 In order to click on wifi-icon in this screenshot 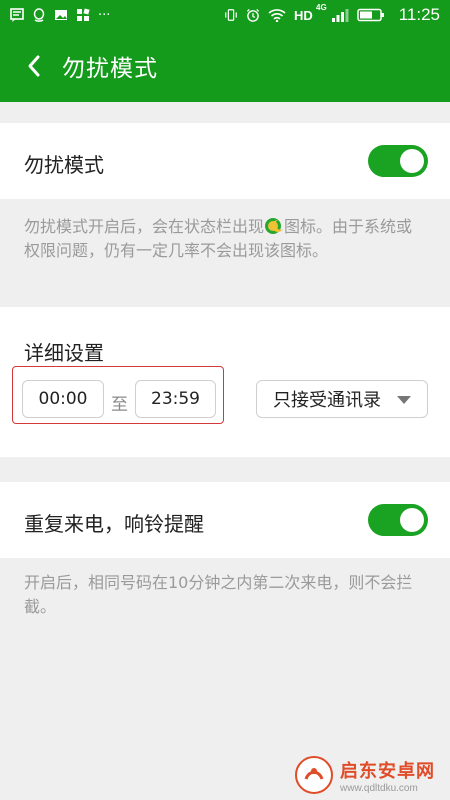, I will do `click(277, 15)`.